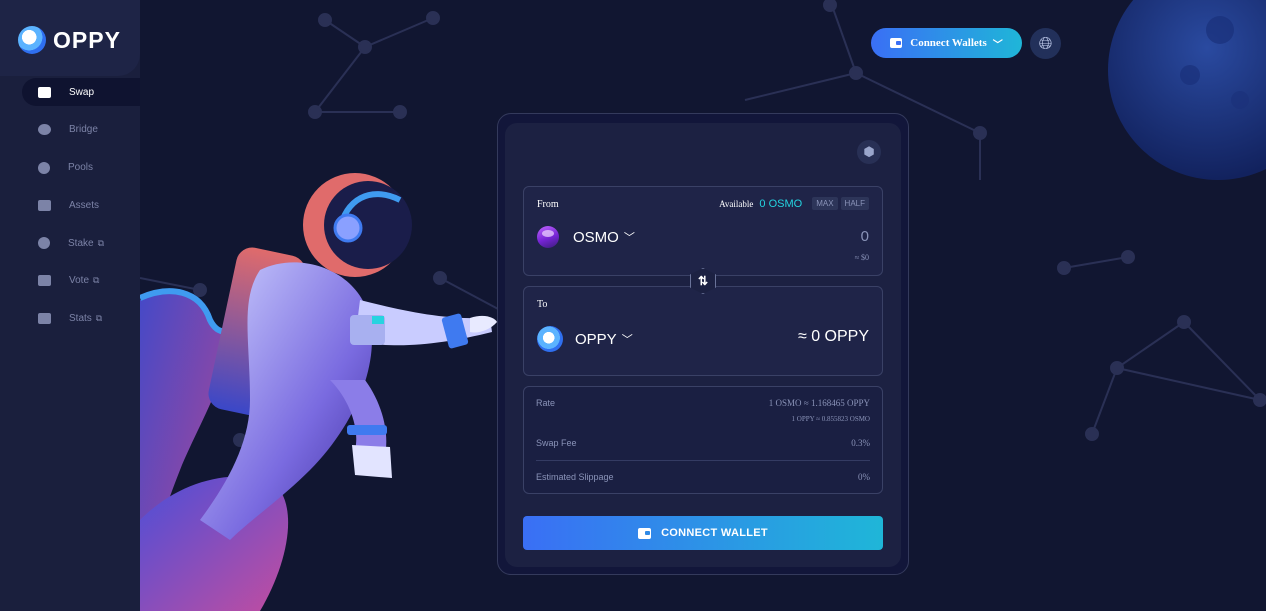  What do you see at coordinates (703, 331) in the screenshot?
I see `to-panel: To OPPY ﹀ ≈ 0 OPPY` at bounding box center [703, 331].